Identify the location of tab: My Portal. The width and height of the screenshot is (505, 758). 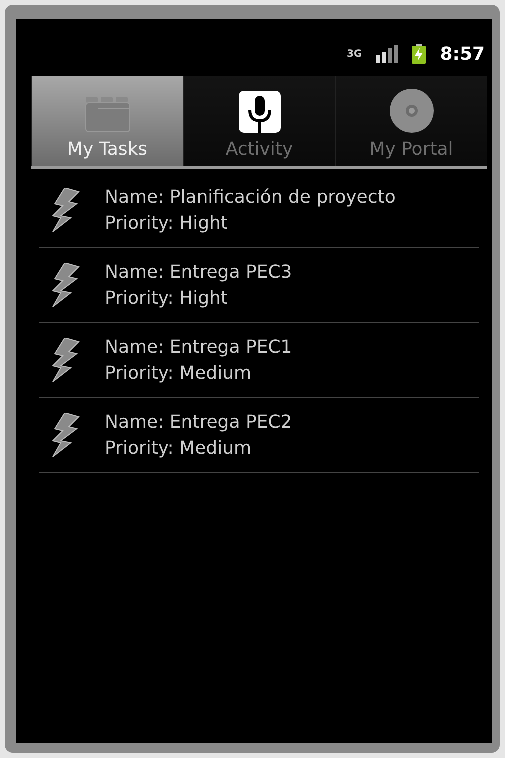
(411, 121).